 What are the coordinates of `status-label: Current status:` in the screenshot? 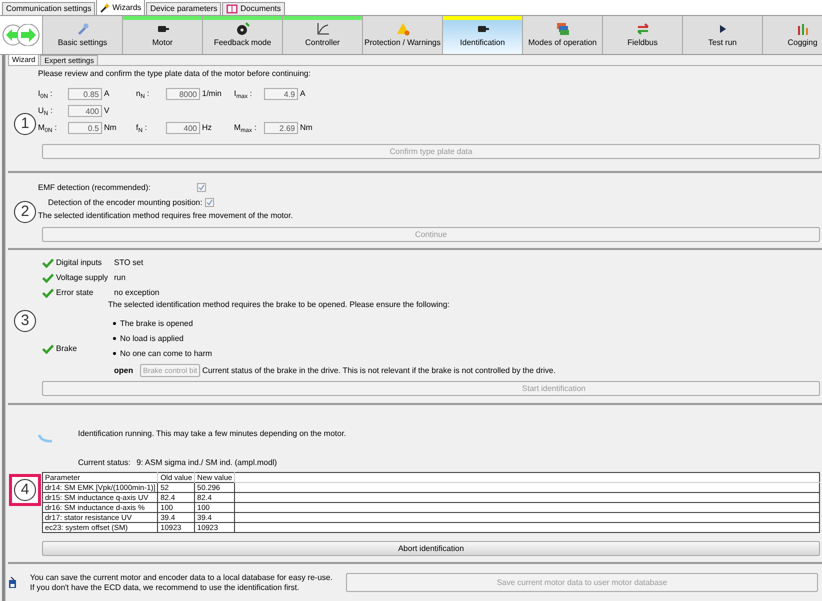 It's located at (104, 463).